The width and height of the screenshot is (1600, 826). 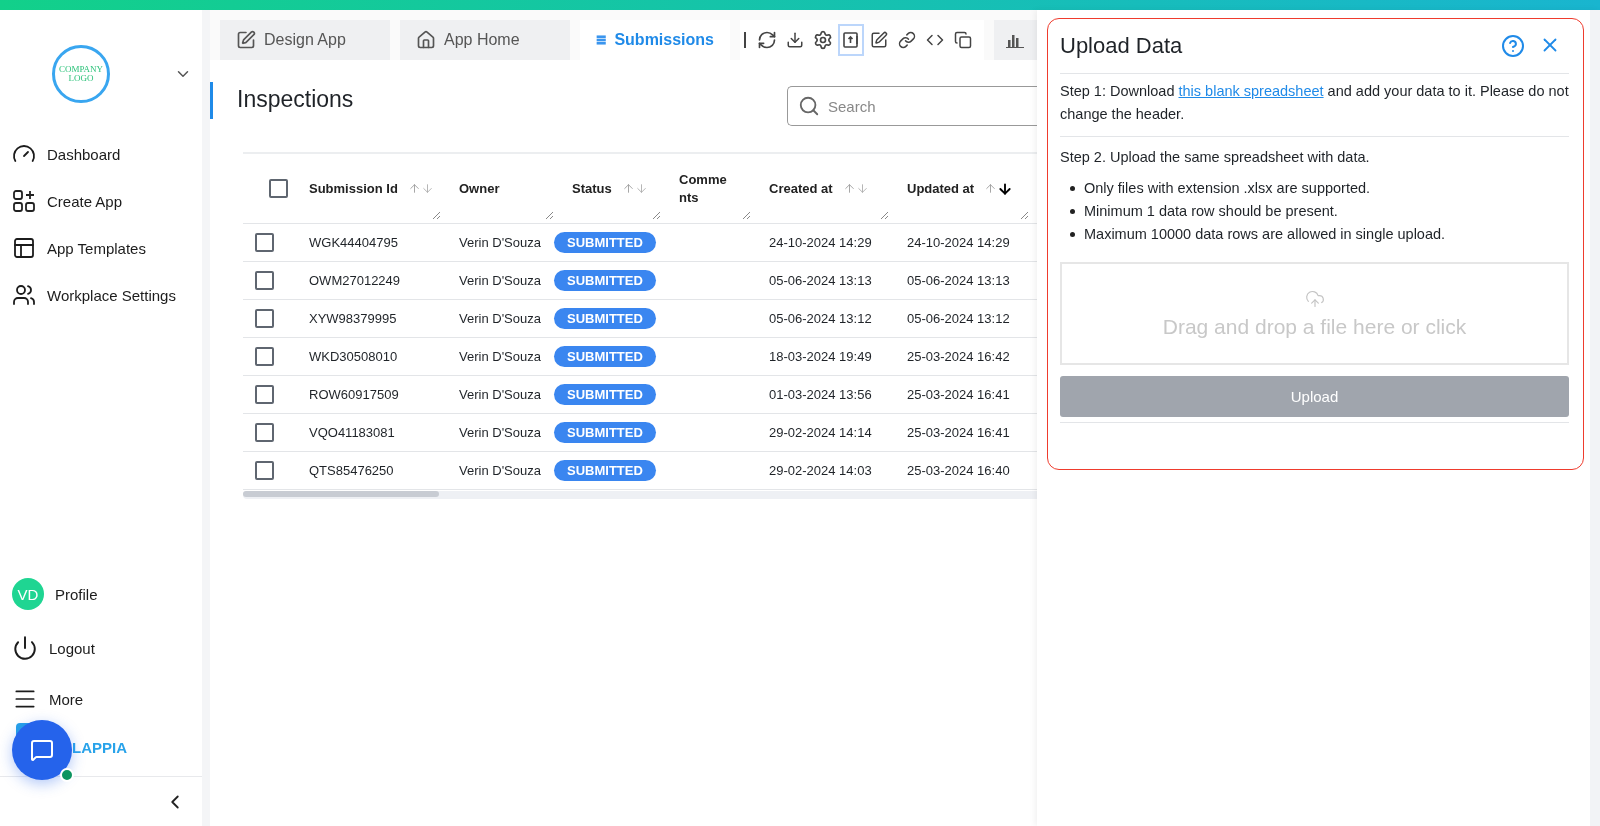 What do you see at coordinates (107, 248) in the screenshot?
I see `sidebar-item: App Templates` at bounding box center [107, 248].